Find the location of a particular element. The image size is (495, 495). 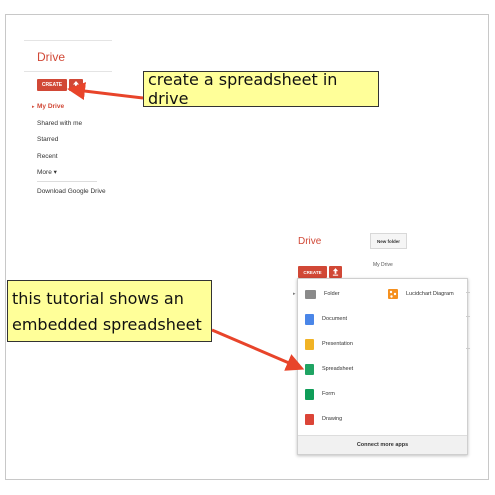

menu-item-label: Folder is located at coordinates (332, 294).